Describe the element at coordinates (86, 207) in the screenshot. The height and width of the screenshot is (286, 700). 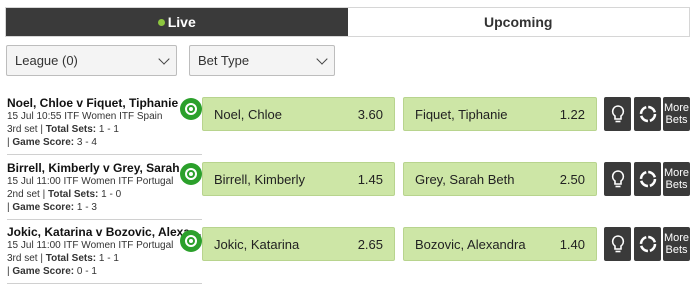
I see `game-score-value: 1 - 3` at that location.